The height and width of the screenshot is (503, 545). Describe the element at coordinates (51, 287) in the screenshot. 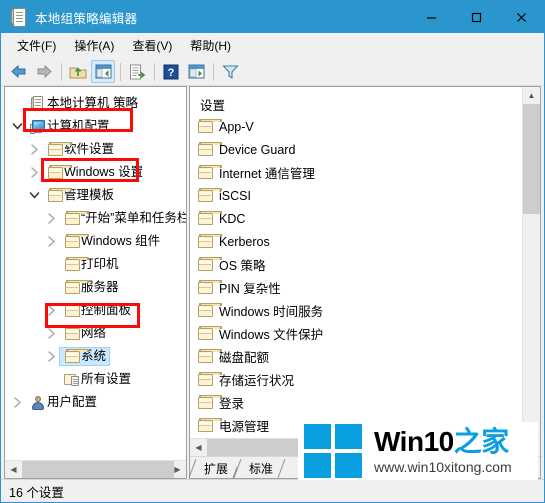

I see `tree-twisty-servers` at that location.